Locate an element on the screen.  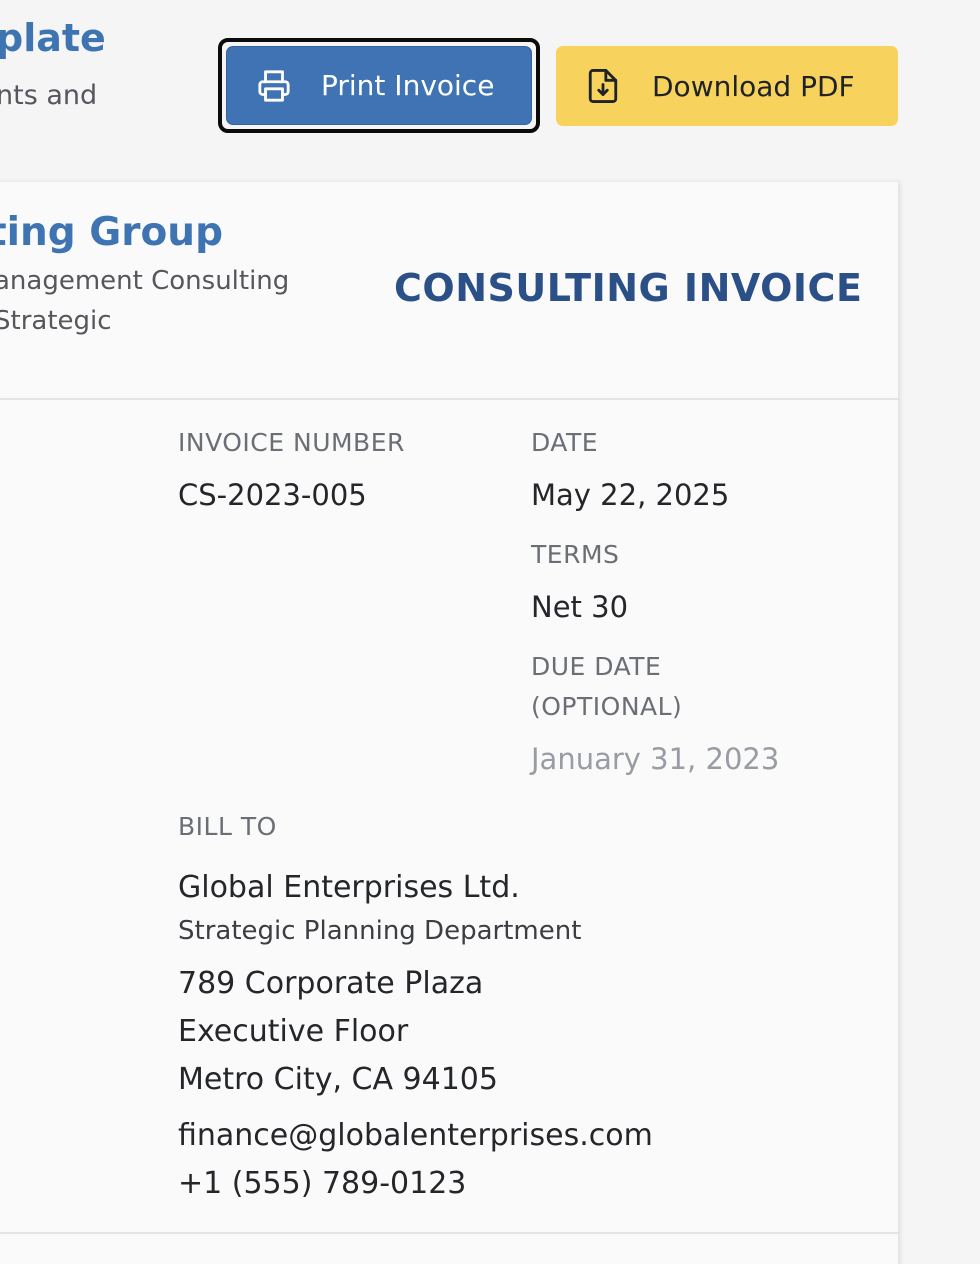
print-button-focus-ring: Print Invoice is located at coordinates (379, 85).